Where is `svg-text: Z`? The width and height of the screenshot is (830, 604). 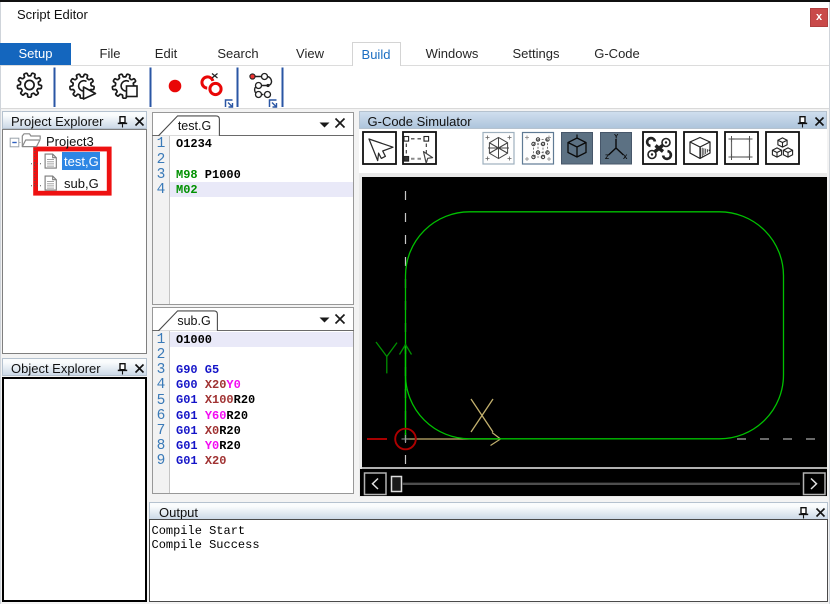
svg-text: Z is located at coordinates (607, 157).